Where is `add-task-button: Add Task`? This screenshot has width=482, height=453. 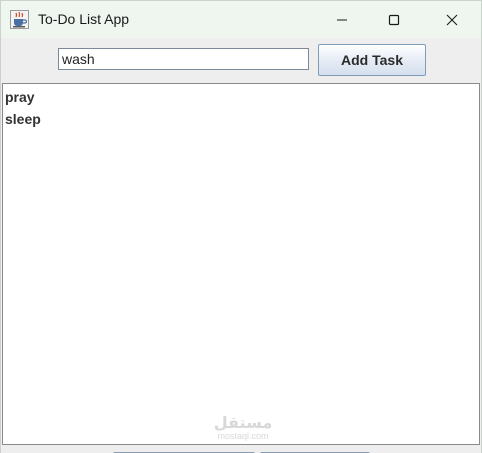 add-task-button: Add Task is located at coordinates (372, 60).